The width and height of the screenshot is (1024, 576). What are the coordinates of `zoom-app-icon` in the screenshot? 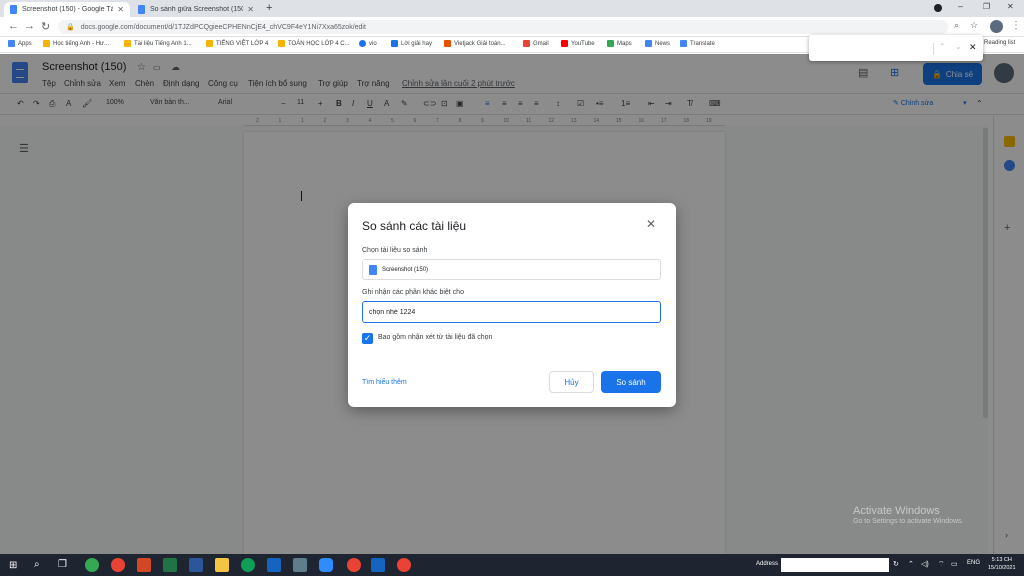 It's located at (326, 565).